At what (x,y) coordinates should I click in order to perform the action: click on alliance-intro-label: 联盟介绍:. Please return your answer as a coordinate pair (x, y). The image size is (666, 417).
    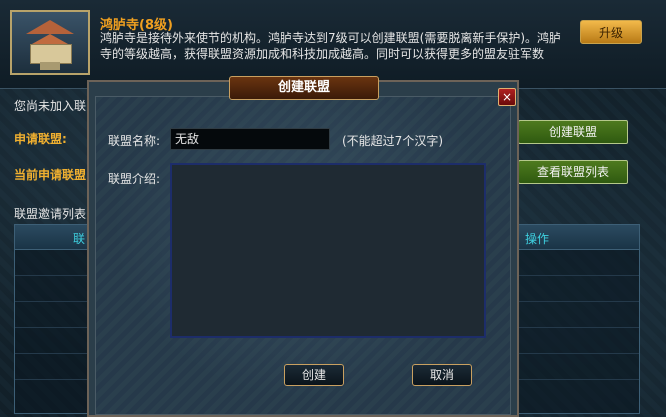
    Looking at the image, I should click on (134, 179).